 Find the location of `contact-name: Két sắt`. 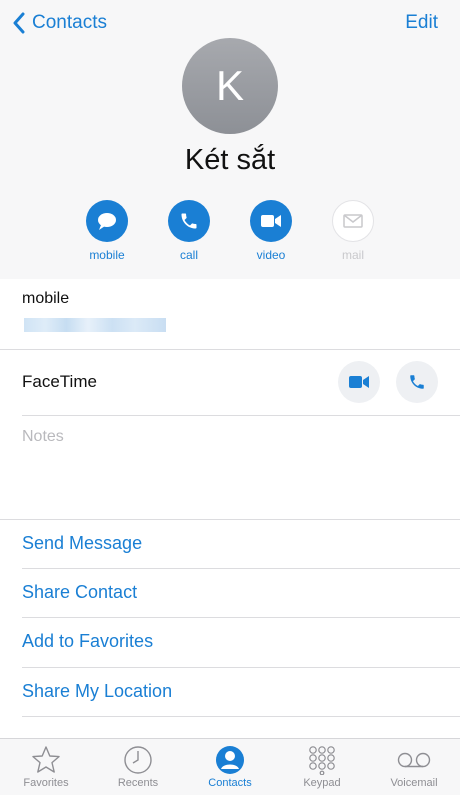

contact-name: Két sắt is located at coordinates (230, 160).